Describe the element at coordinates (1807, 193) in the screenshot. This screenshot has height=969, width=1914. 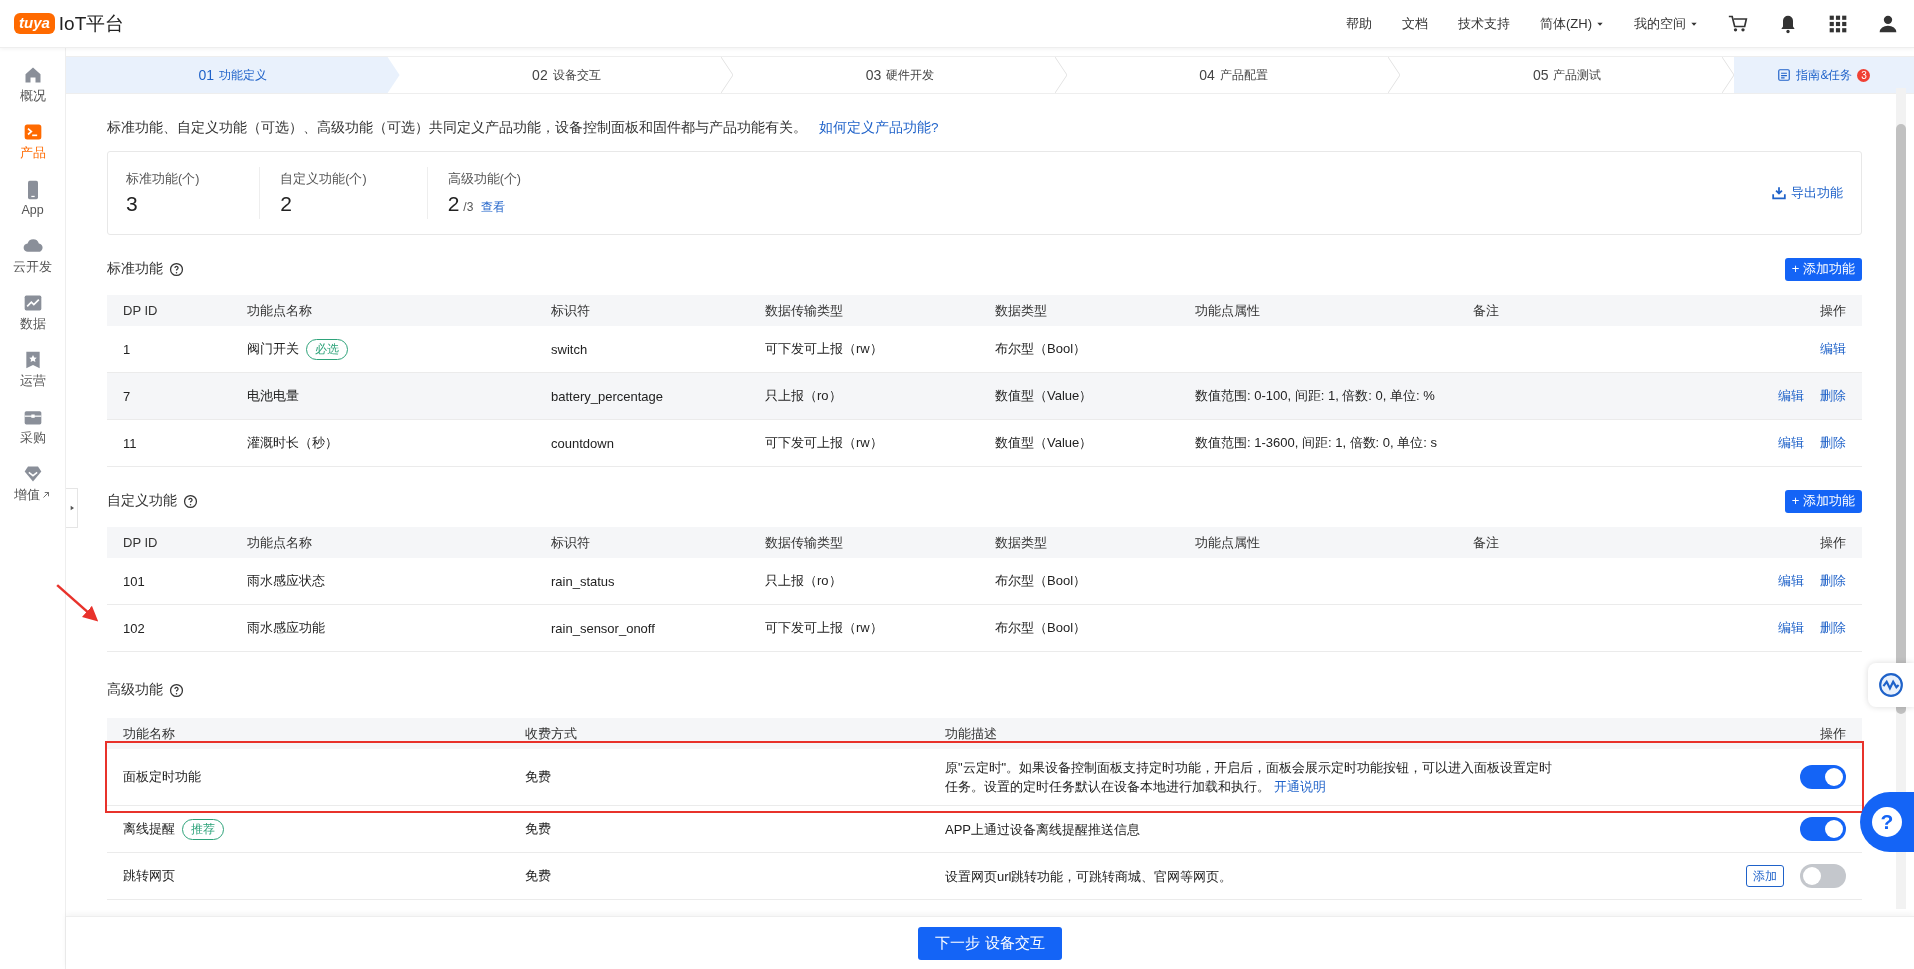
I see `export-link: 导出功能` at that location.